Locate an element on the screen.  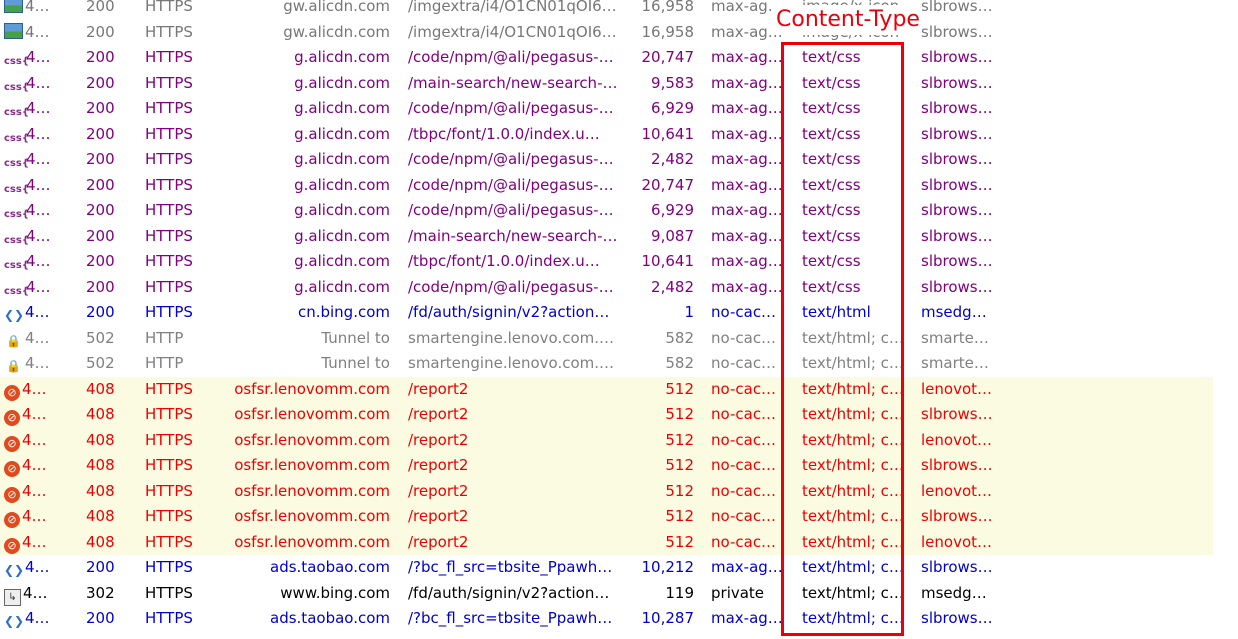
body-size-cell: 512 is located at coordinates (679, 465).